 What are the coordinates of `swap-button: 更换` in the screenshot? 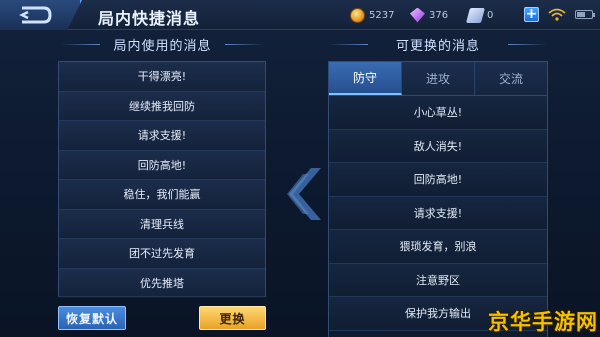 It's located at (232, 318).